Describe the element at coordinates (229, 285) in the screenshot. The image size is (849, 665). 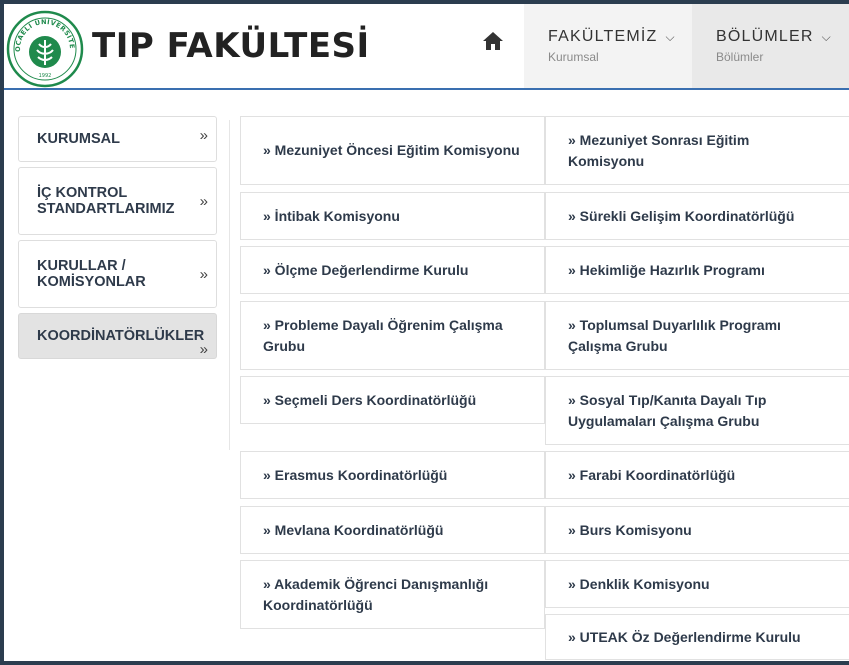
I see `divider` at that location.